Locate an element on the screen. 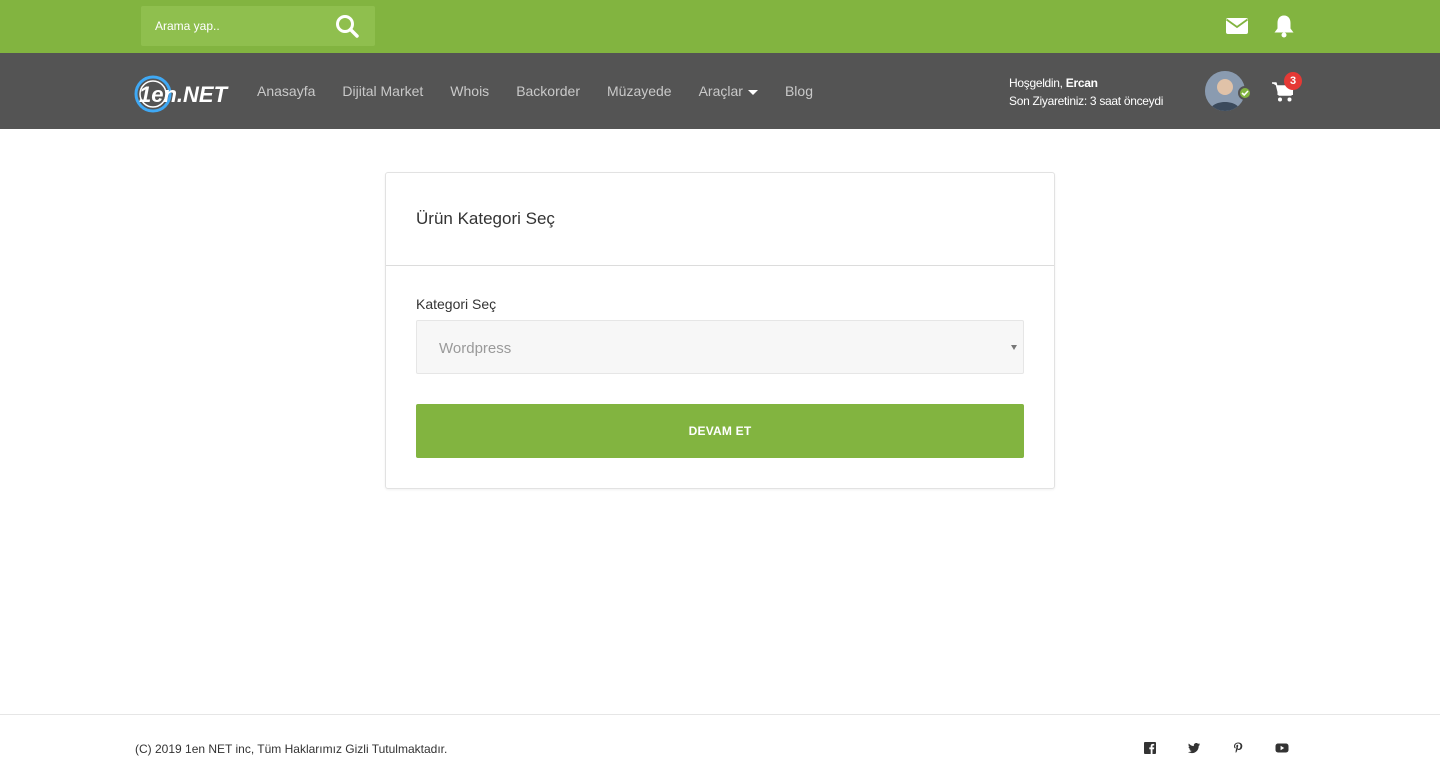 The height and width of the screenshot is (782, 1440). nav-item-araclar-label: Araçlar is located at coordinates (720, 91).